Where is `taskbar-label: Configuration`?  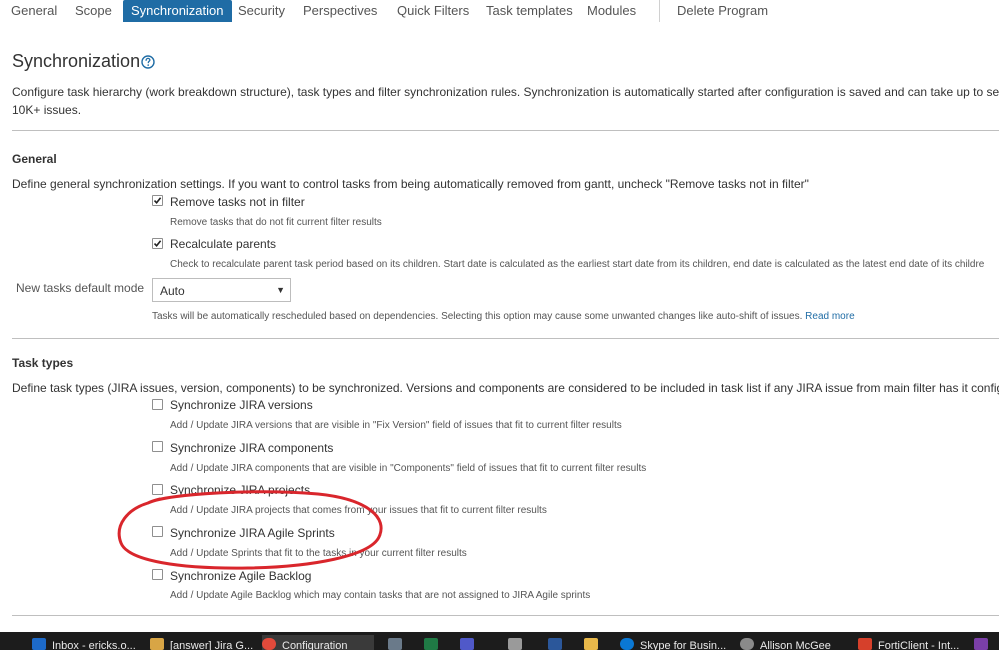
taskbar-label: Configuration is located at coordinates (315, 645).